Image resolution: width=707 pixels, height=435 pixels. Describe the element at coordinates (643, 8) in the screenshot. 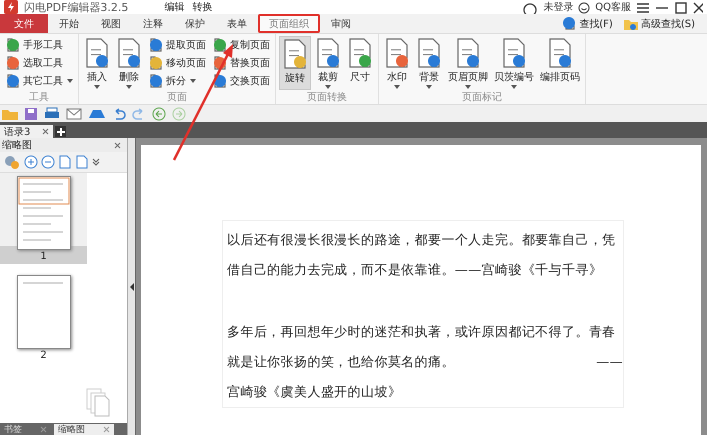

I see `menu-icon` at that location.